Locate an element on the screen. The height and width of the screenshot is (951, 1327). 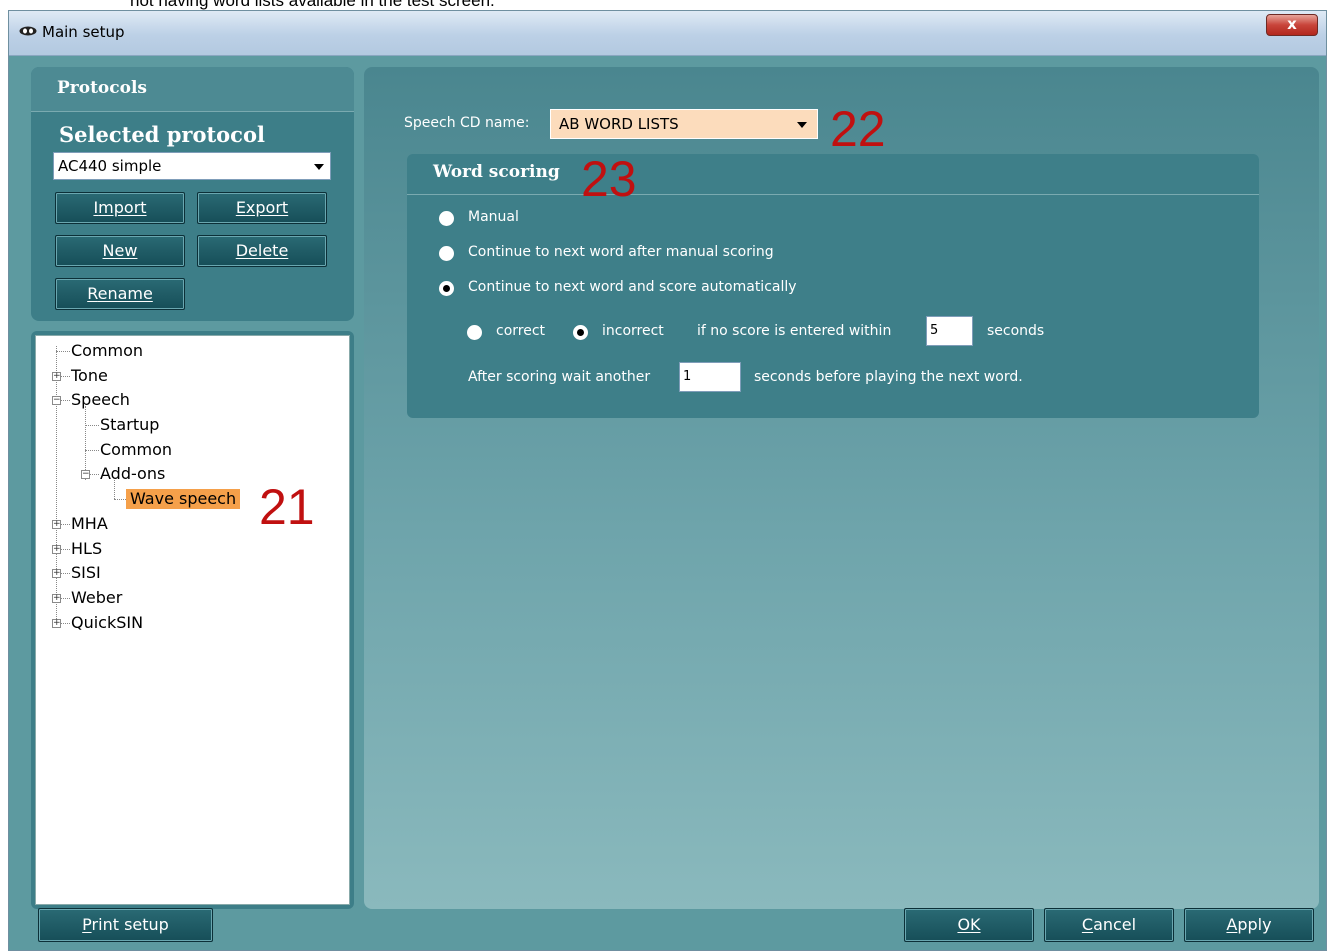
cancel-button: Cancel is located at coordinates (1109, 925).